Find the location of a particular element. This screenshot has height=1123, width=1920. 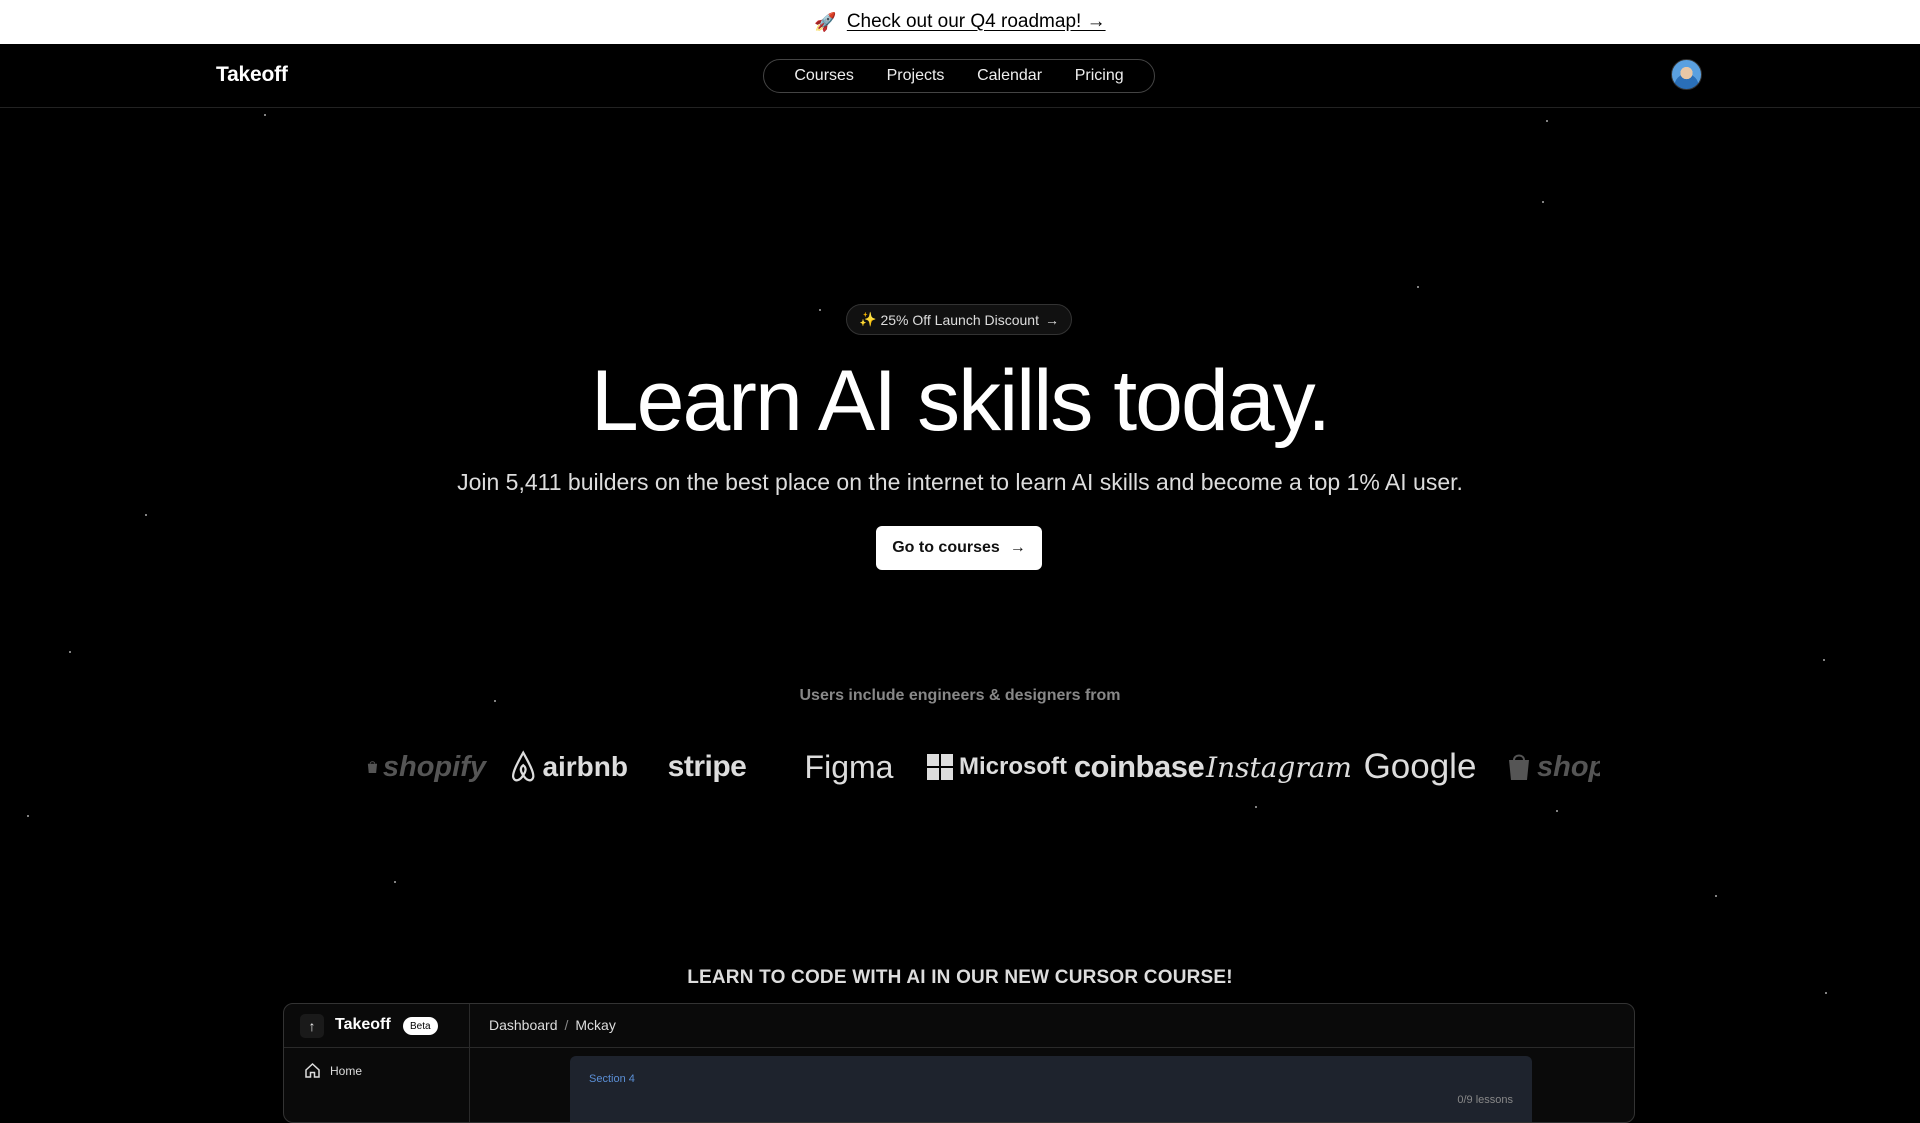

go-to-courses-button: Go to courses → is located at coordinates (959, 548).